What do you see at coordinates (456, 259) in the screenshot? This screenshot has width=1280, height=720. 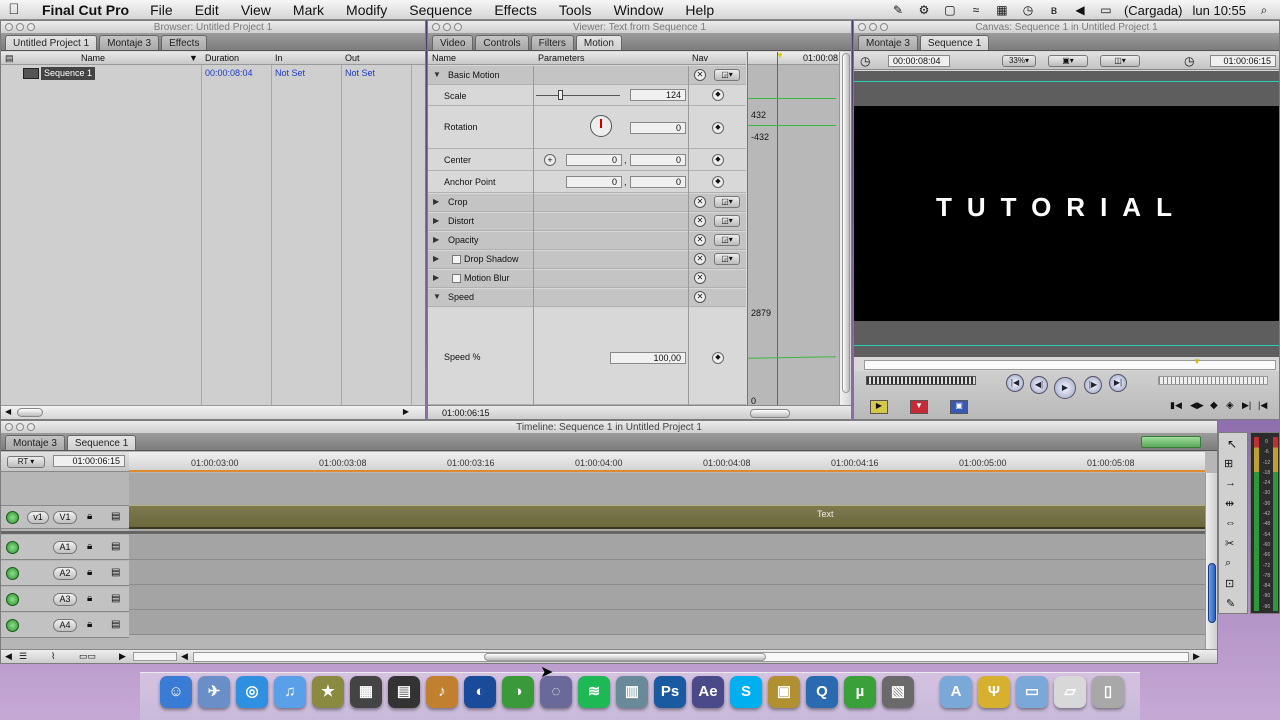 I see `drop-shadow-checkbox` at bounding box center [456, 259].